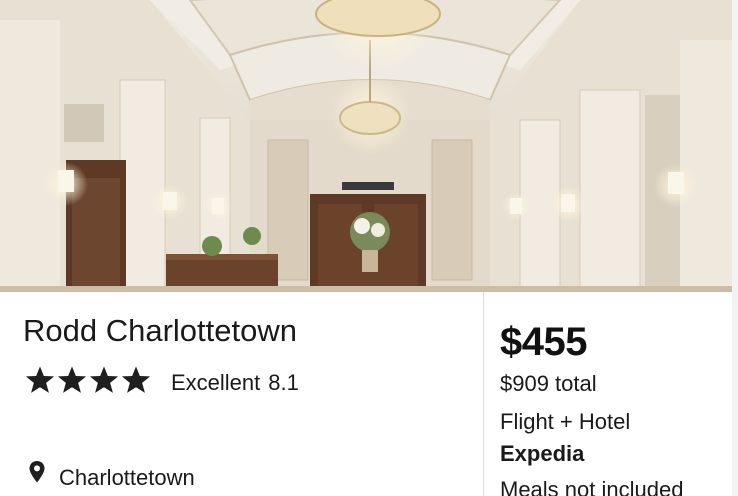 The image size is (738, 496). I want to click on price-per-person: $455, so click(543, 342).